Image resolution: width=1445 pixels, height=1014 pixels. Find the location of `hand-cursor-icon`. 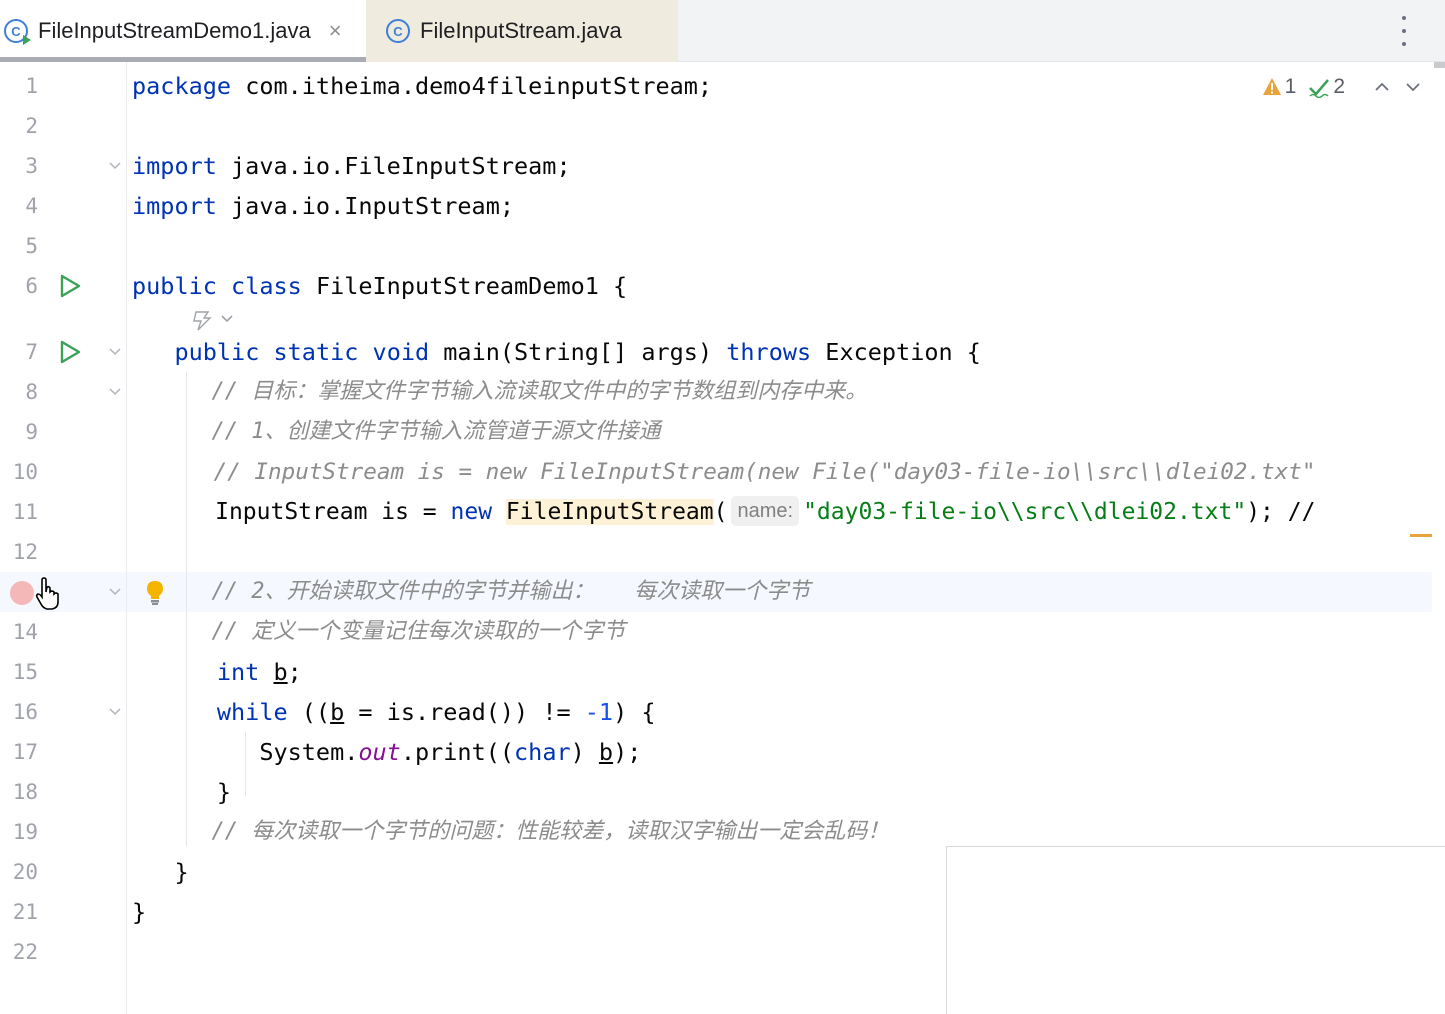

hand-cursor-icon is located at coordinates (47, 593).